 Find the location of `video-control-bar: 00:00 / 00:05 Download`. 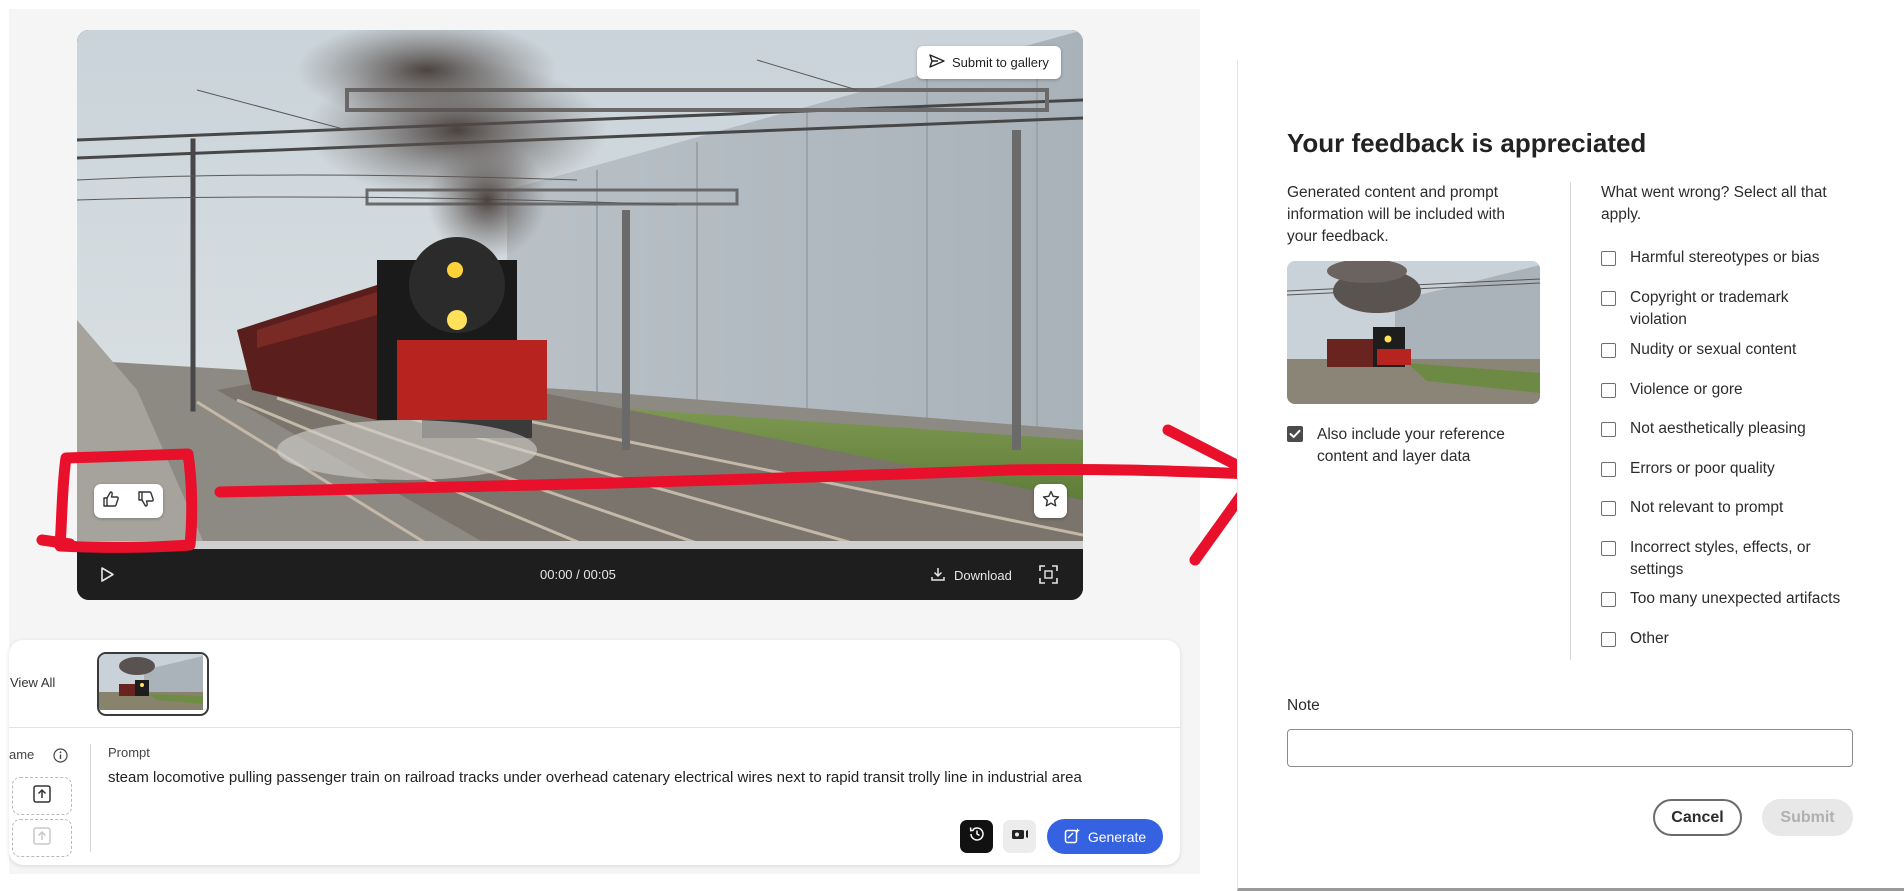

video-control-bar: 00:00 / 00:05 Download is located at coordinates (580, 574).